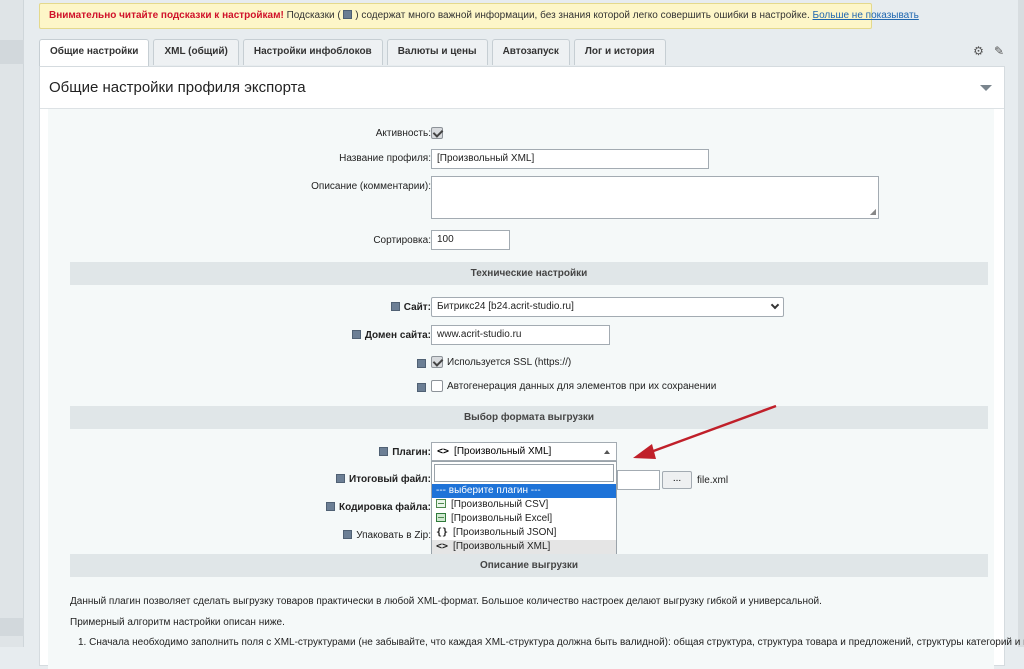 The image size is (1024, 669). Describe the element at coordinates (705, 431) in the screenshot. I see `annotation-arrow` at that location.